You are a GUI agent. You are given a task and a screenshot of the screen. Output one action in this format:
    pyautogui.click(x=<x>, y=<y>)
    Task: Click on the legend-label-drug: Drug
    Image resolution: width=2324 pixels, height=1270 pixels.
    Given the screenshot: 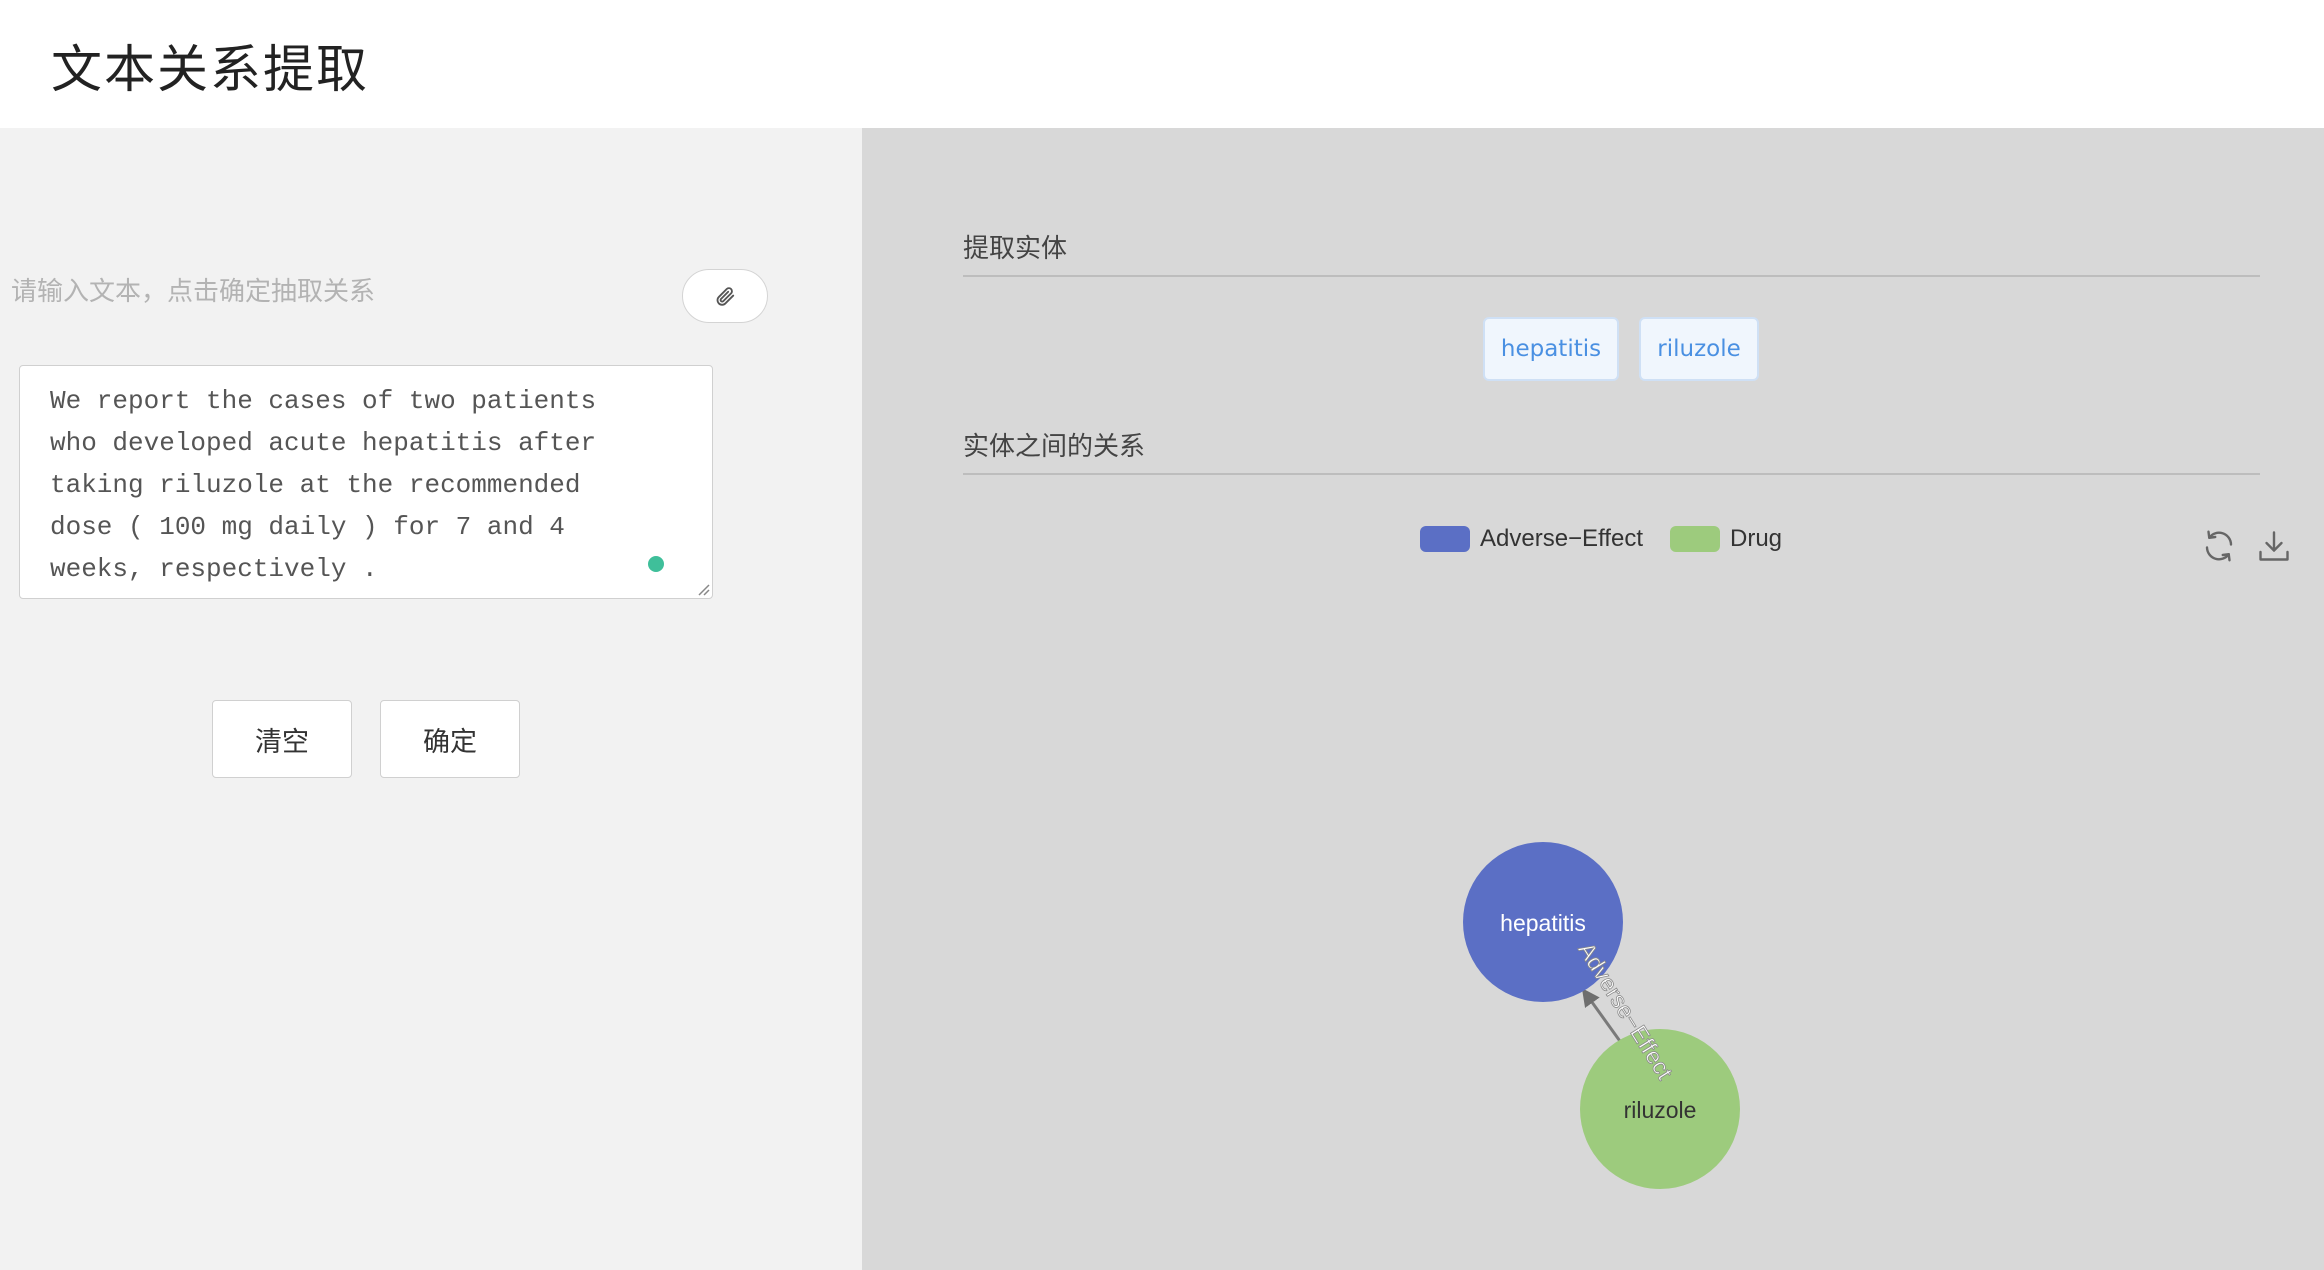 What is the action you would take?
    pyautogui.click(x=1756, y=538)
    